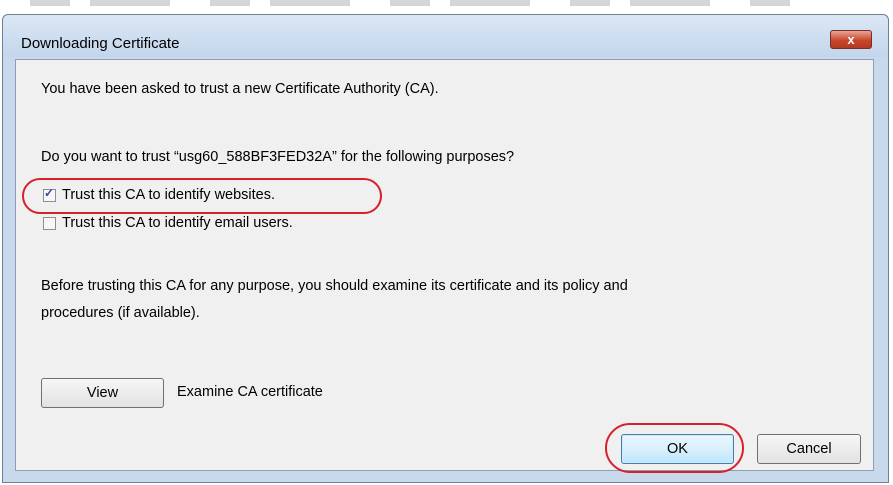  What do you see at coordinates (410, 3) in the screenshot?
I see `background-page-fragment` at bounding box center [410, 3].